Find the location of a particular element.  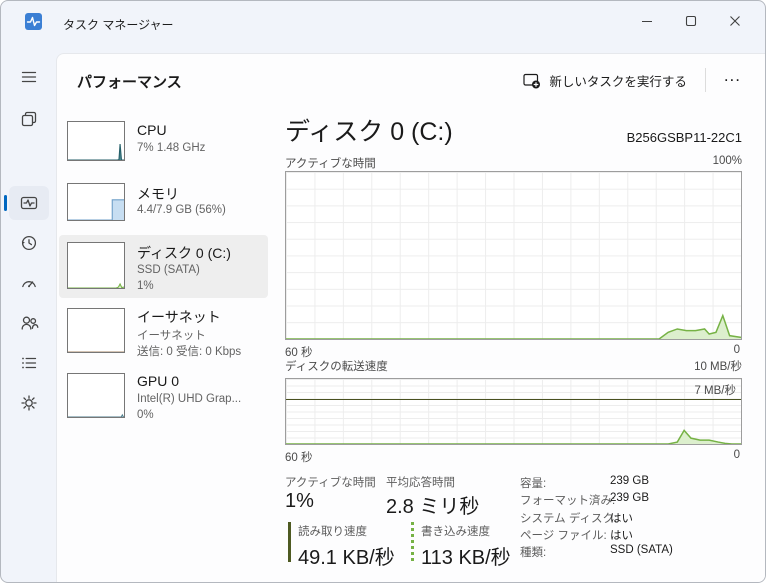

performance-icon is located at coordinates (29, 203).